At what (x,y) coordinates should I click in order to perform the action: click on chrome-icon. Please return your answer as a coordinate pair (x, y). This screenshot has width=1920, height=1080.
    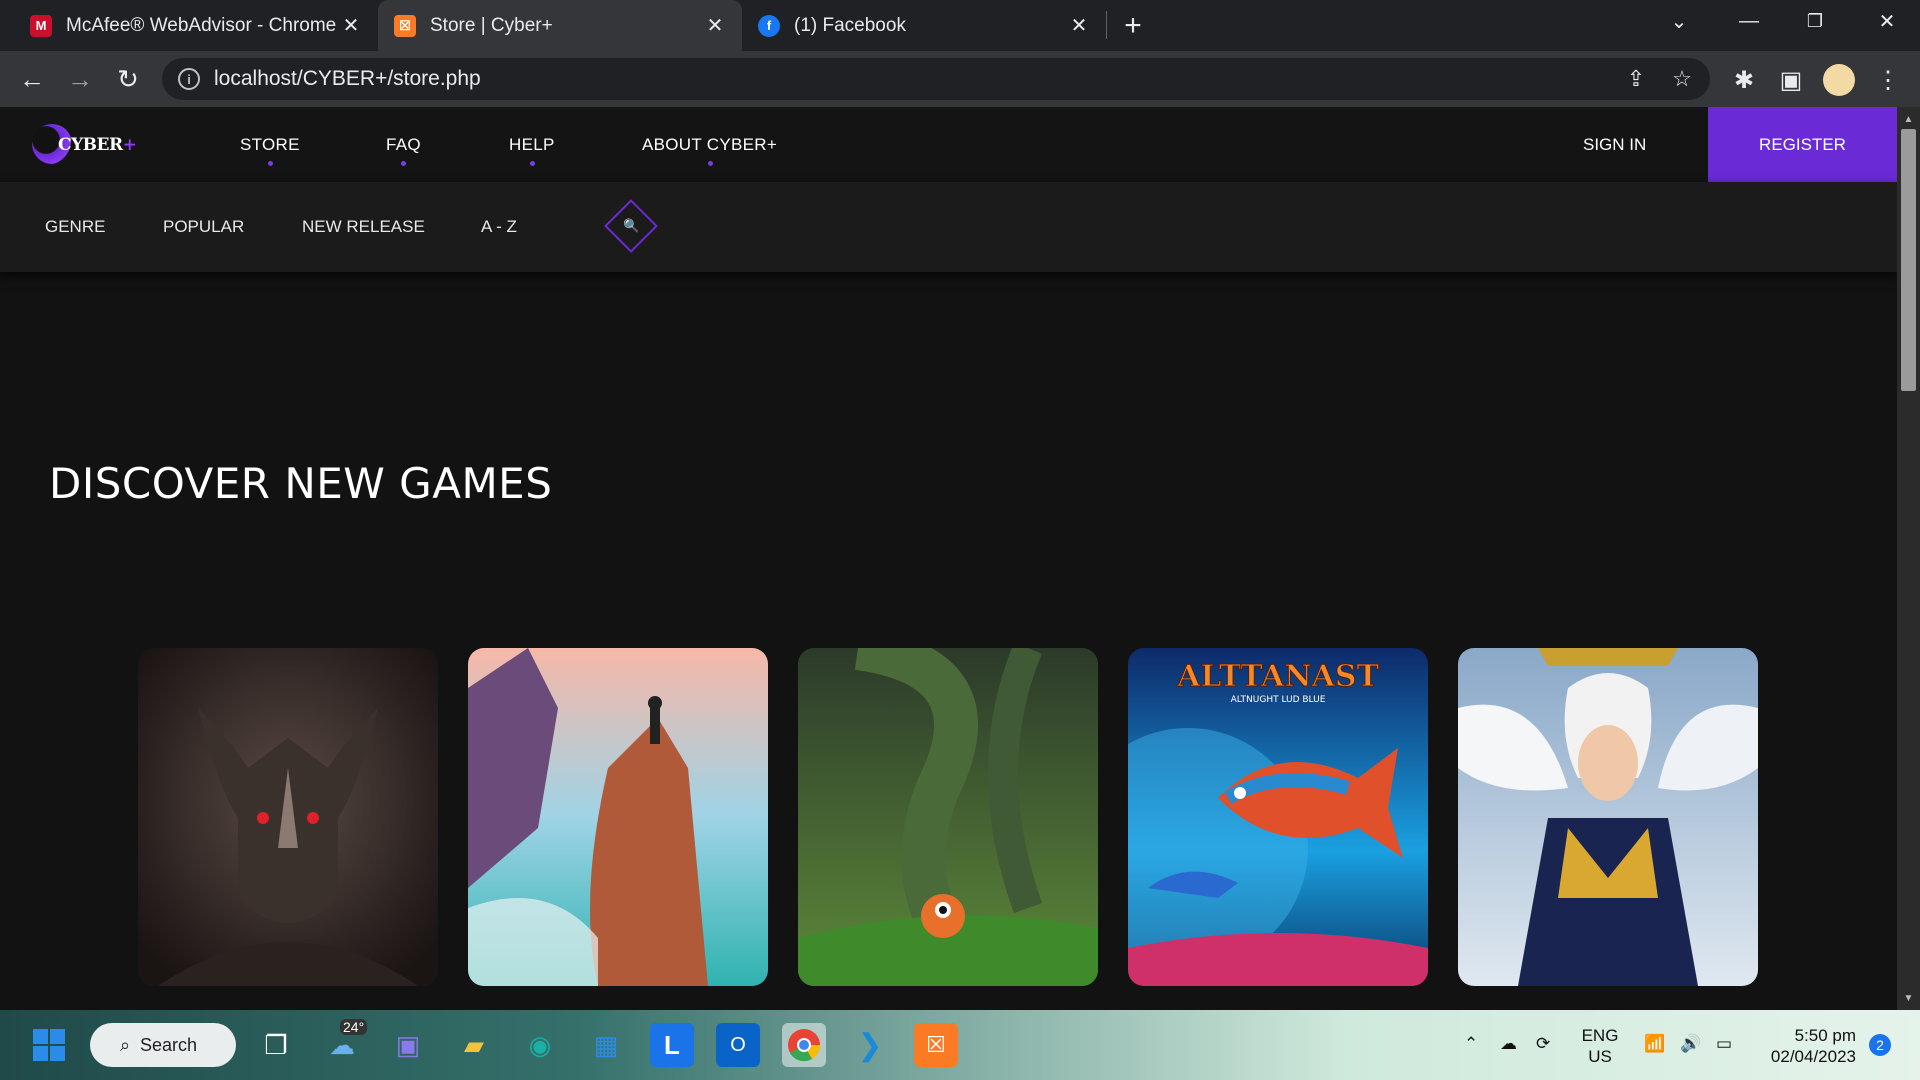
    Looking at the image, I should click on (804, 1045).